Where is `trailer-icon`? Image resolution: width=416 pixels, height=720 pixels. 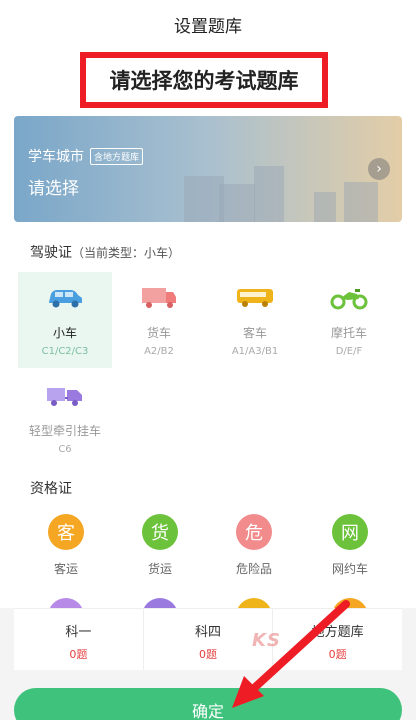 trailer-icon is located at coordinates (64, 397).